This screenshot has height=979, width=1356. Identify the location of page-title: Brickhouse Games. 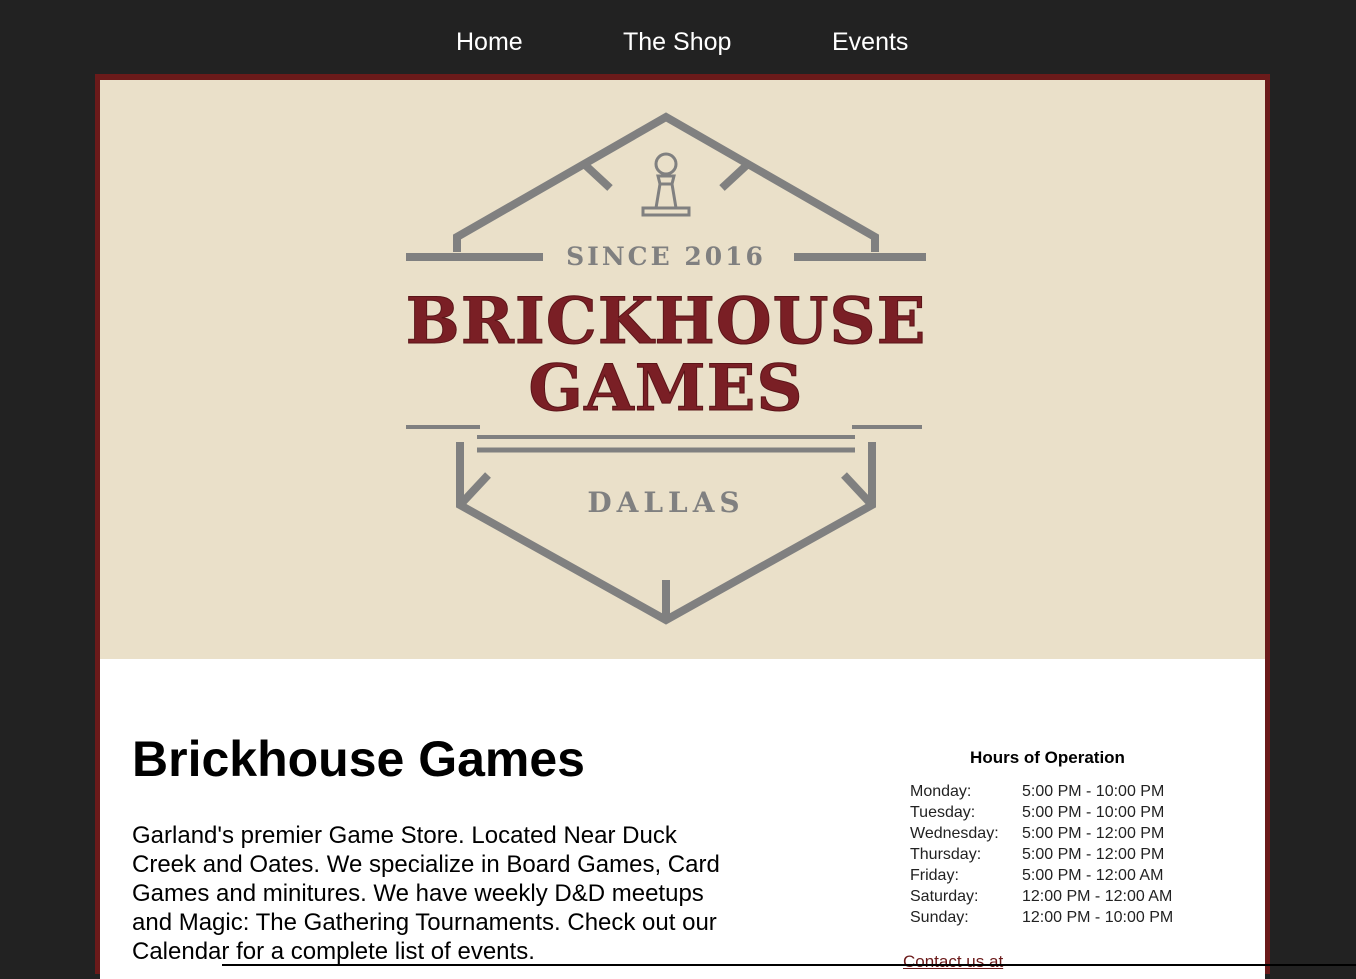
(358, 759).